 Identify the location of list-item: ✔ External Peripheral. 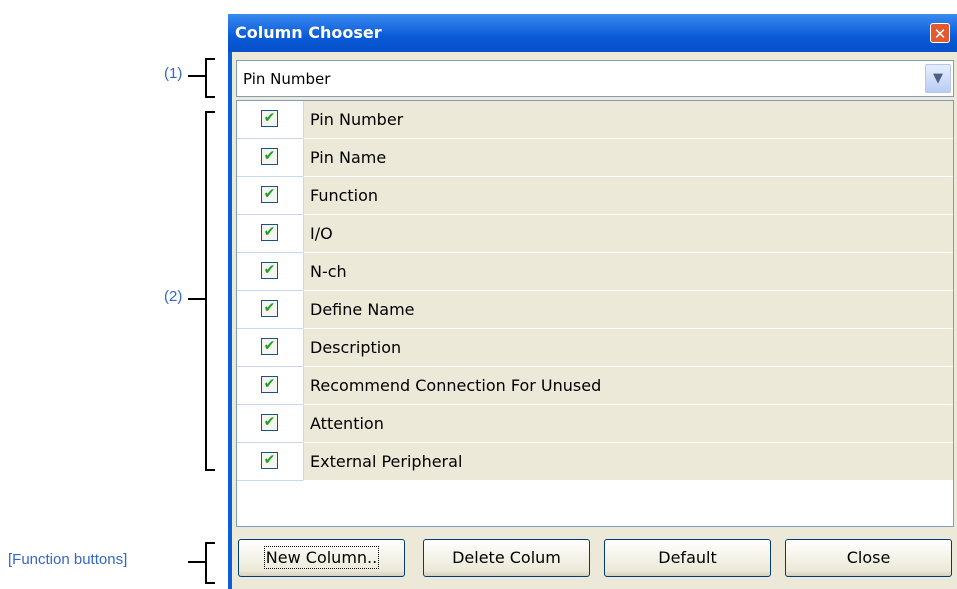
(595, 462).